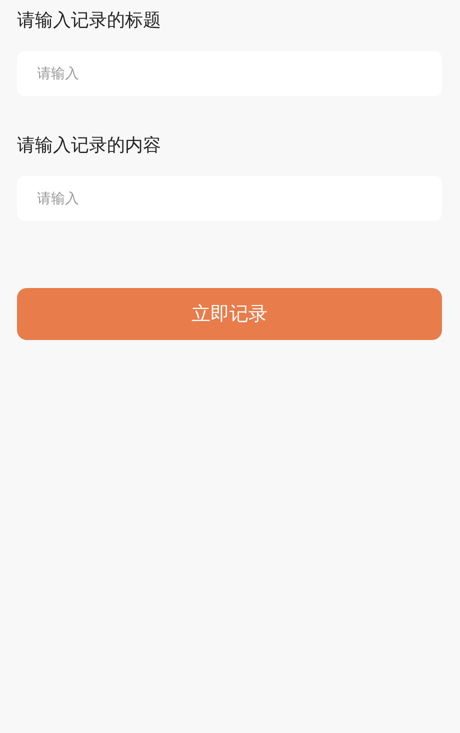 This screenshot has width=460, height=733. Describe the element at coordinates (229, 314) in the screenshot. I see `record-button: 立即记录` at that location.